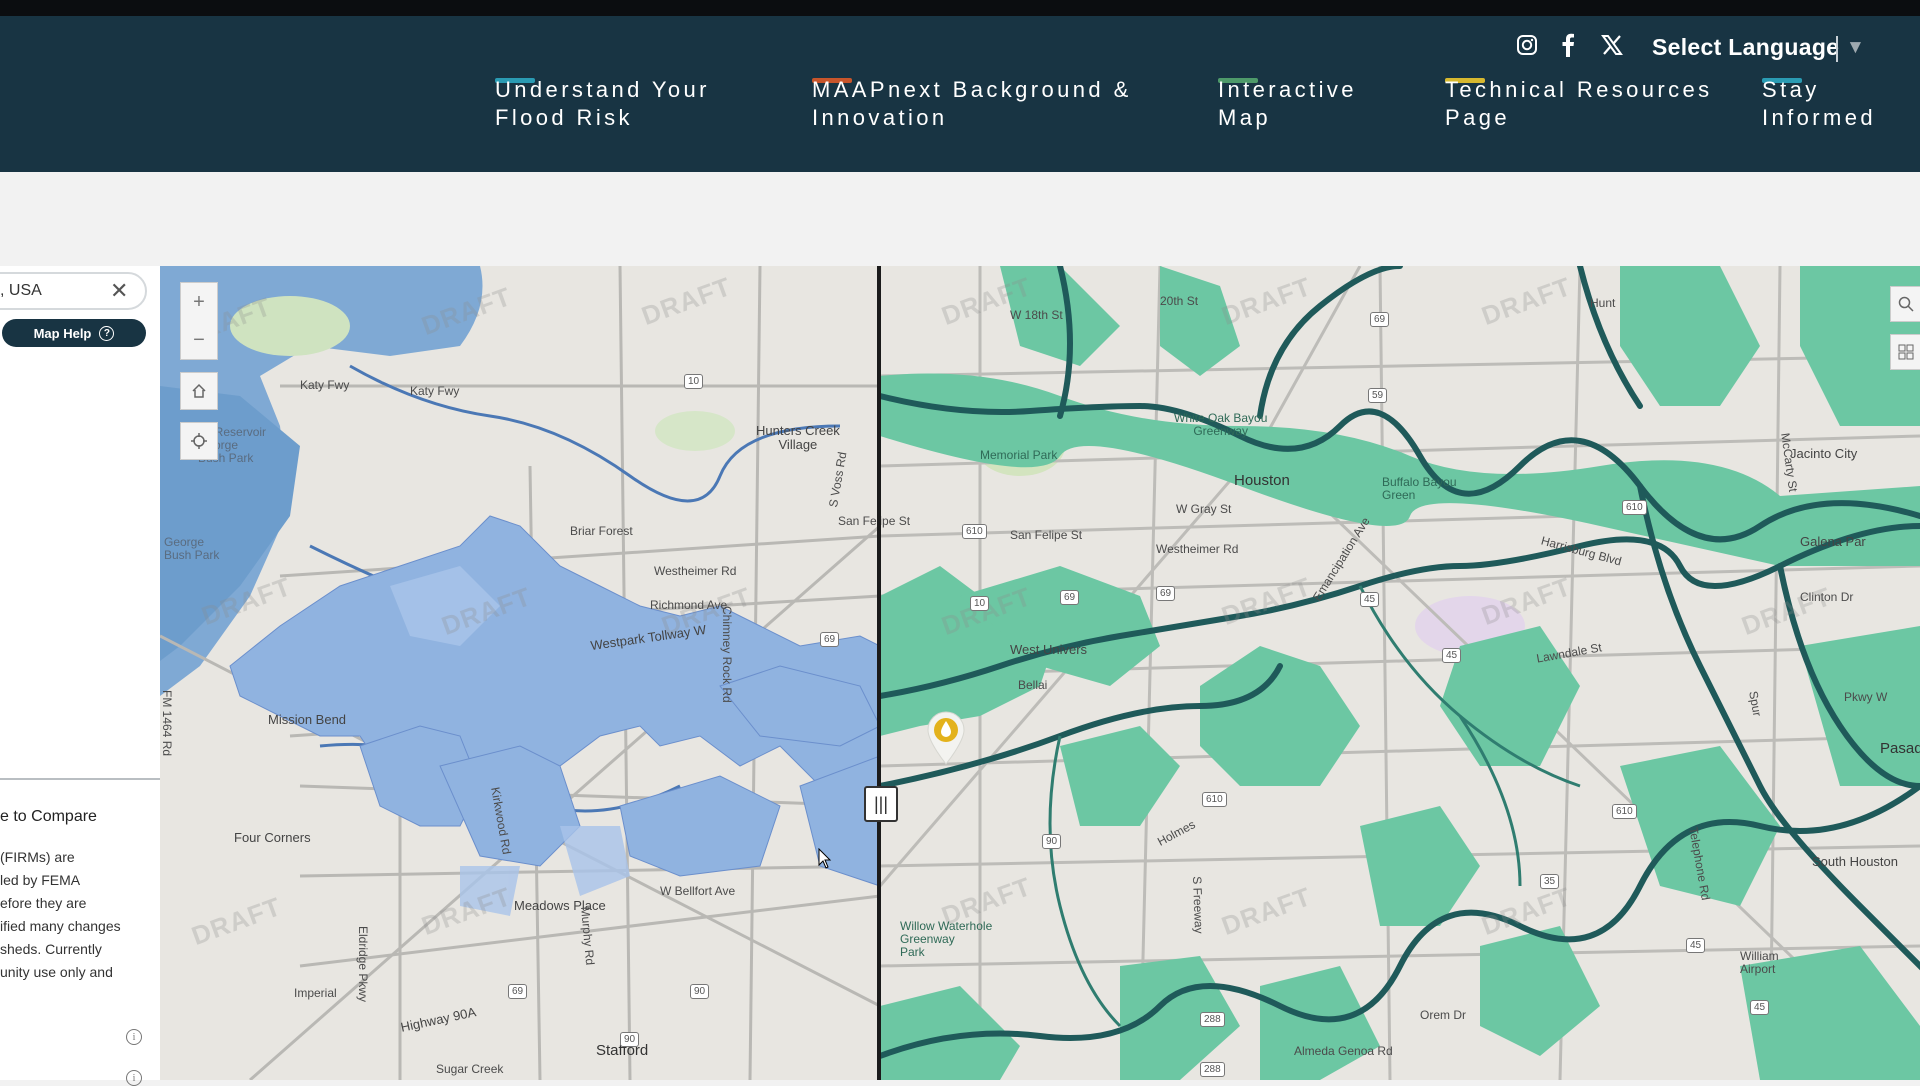 This screenshot has width=1920, height=1086. I want to click on map-label: Orem Dr, so click(1443, 1015).